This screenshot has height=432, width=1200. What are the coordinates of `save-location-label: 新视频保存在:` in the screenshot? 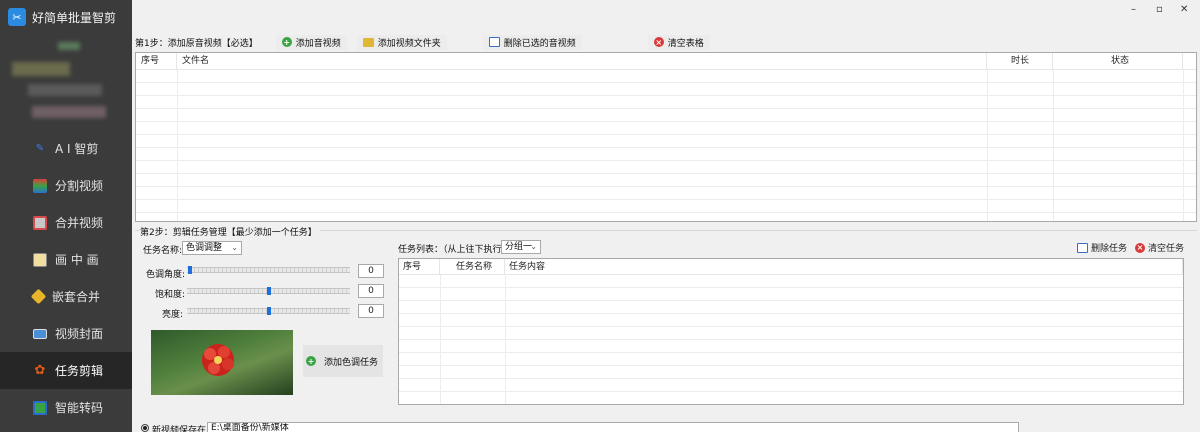 It's located at (181, 429).